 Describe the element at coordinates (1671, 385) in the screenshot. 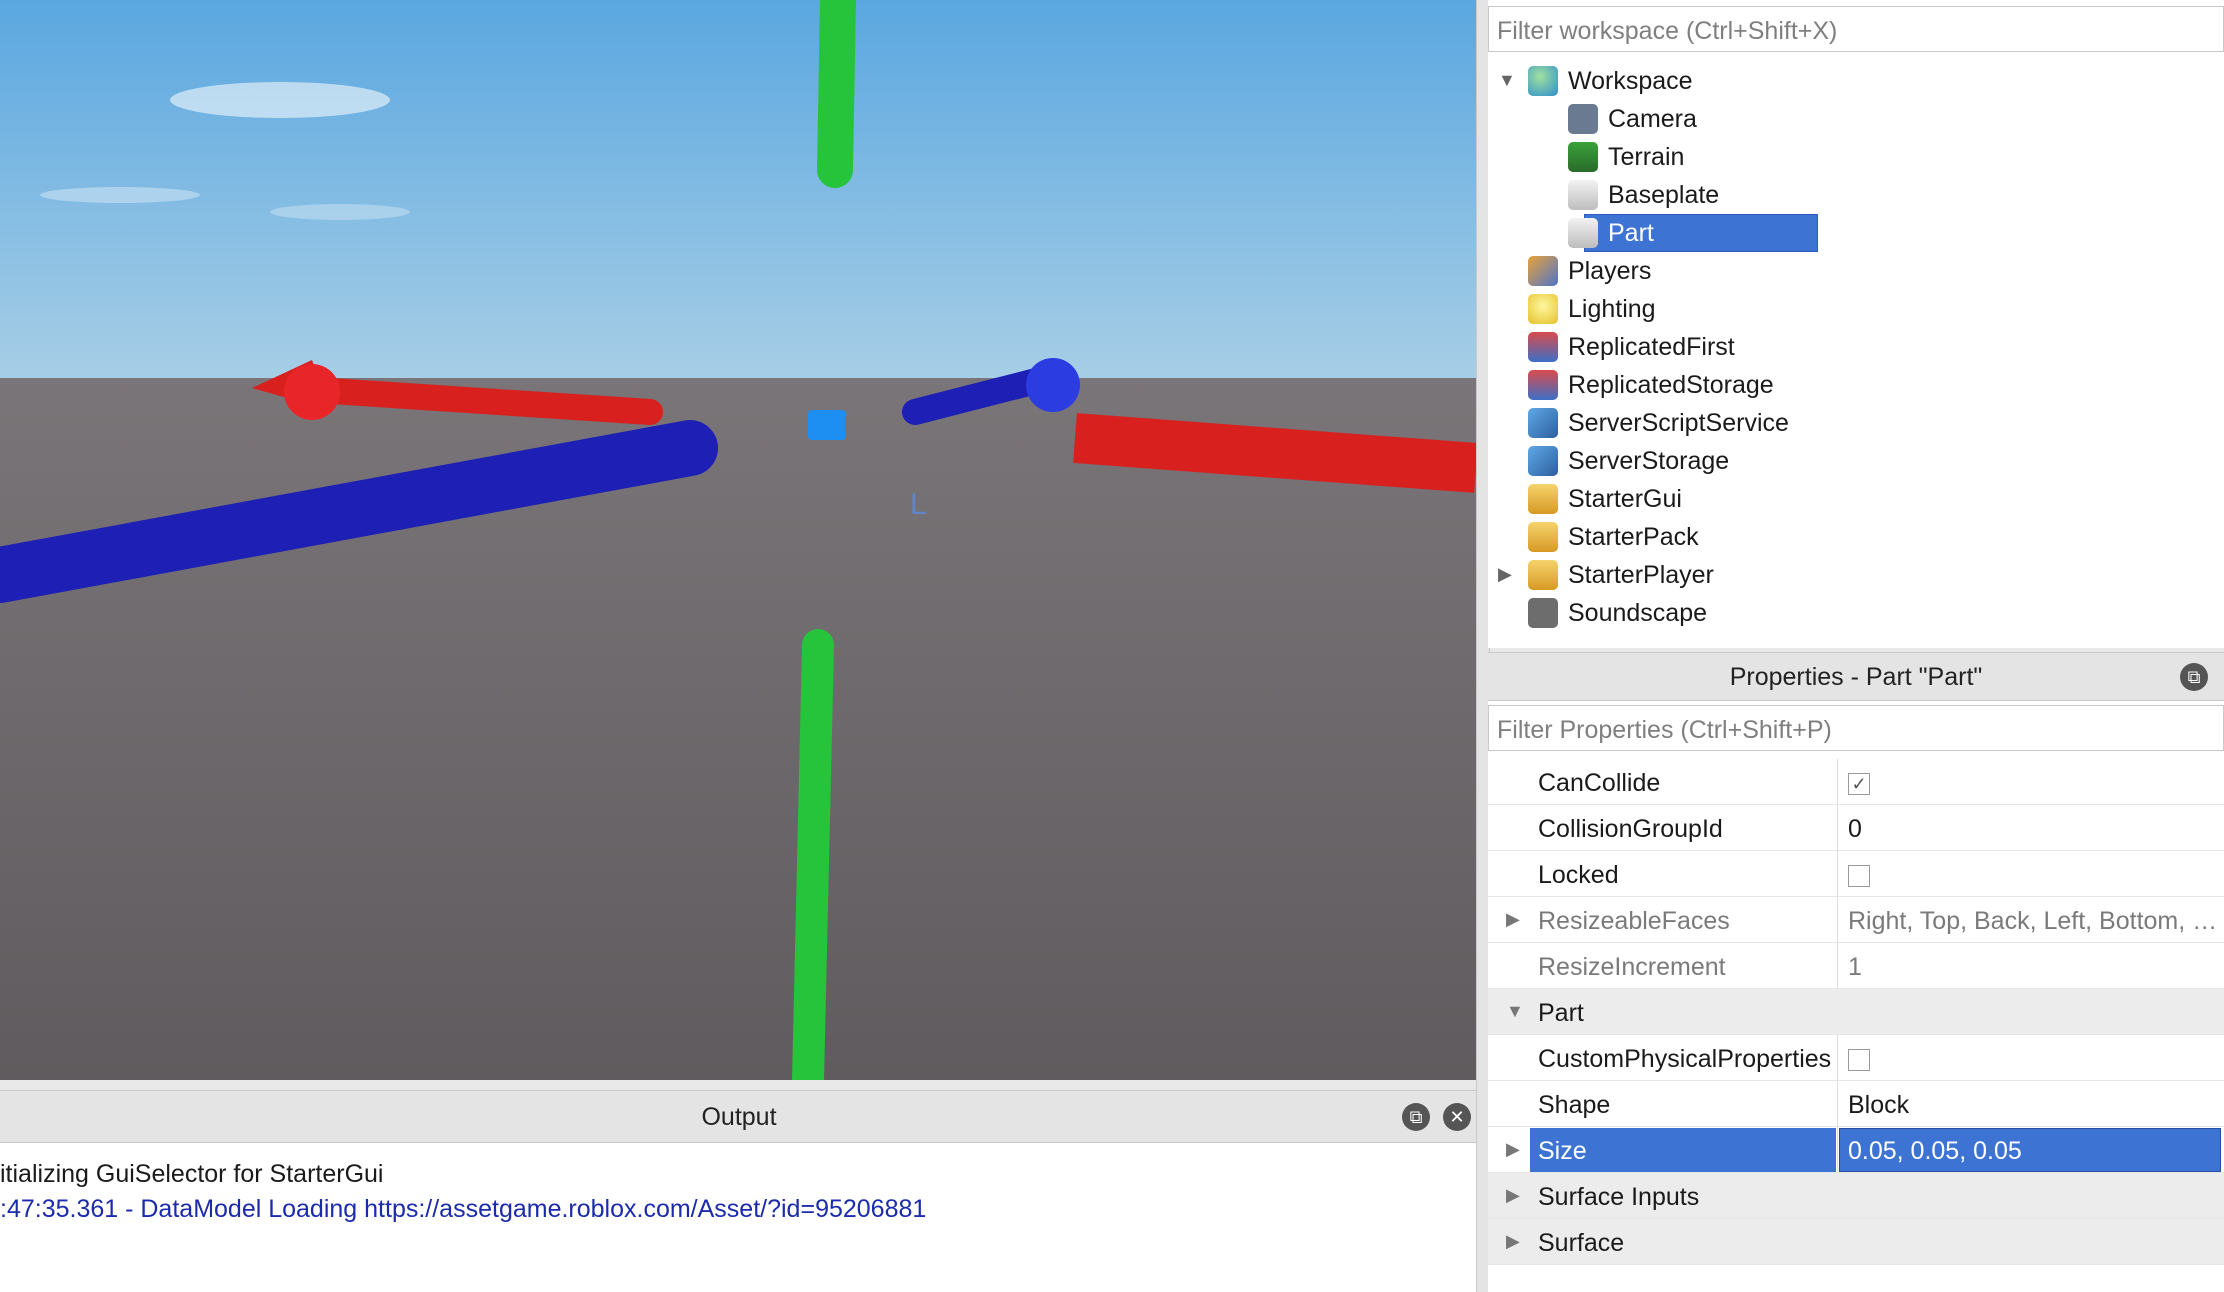

I see `explorer-item-label: ReplicatedStorage` at that location.